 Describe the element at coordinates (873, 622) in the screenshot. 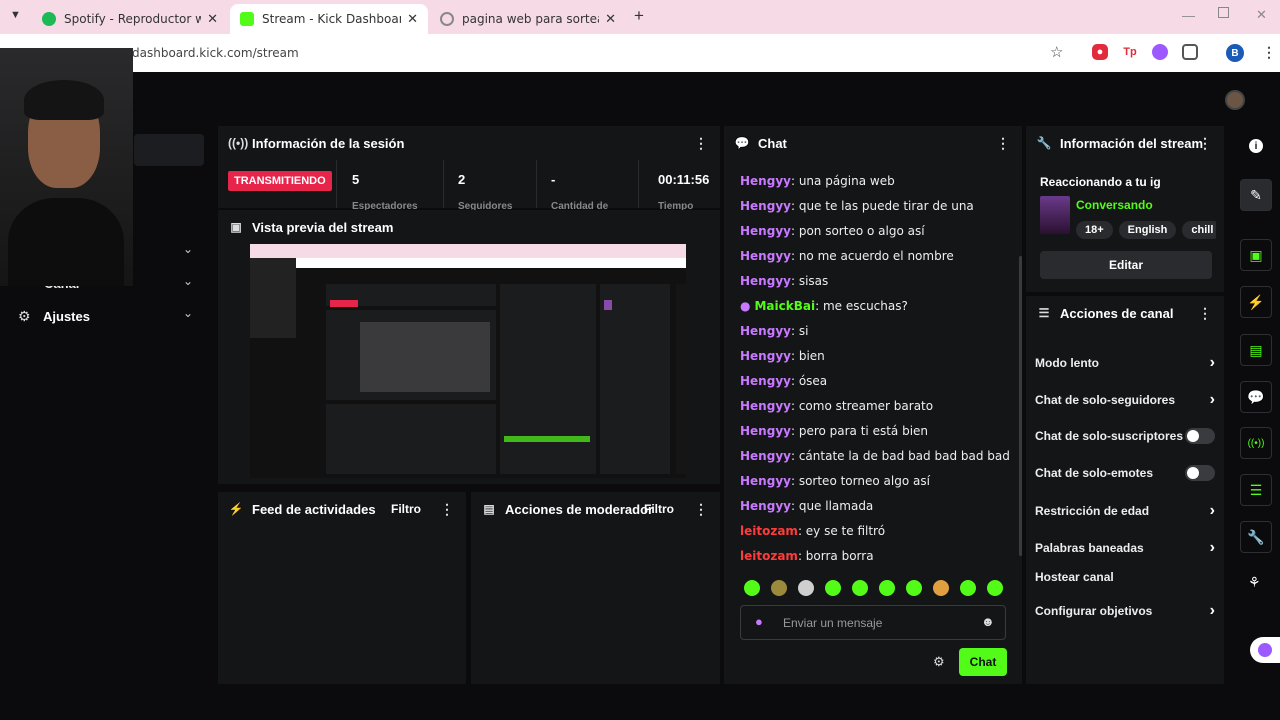

I see `chat-input: ● Enviar un mensaje ☻` at that location.